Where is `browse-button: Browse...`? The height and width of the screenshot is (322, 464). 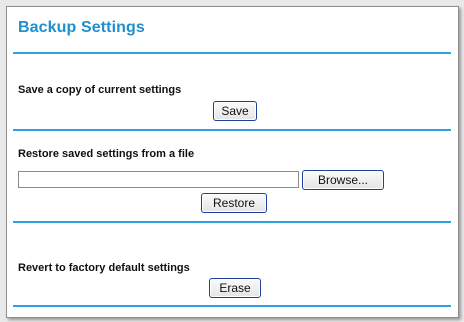
browse-button: Browse... is located at coordinates (343, 180).